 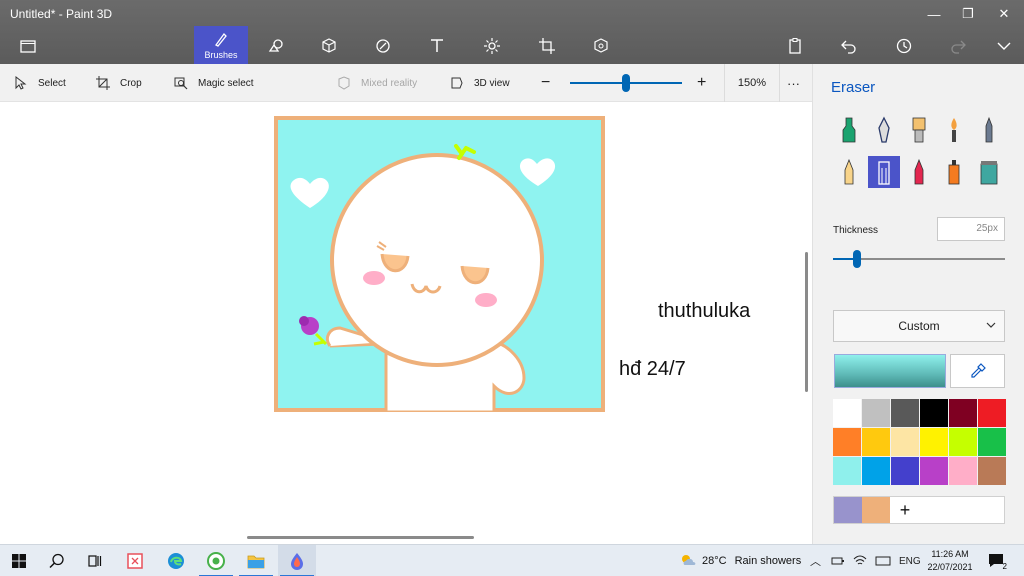 I want to click on start-button, so click(x=19, y=560).